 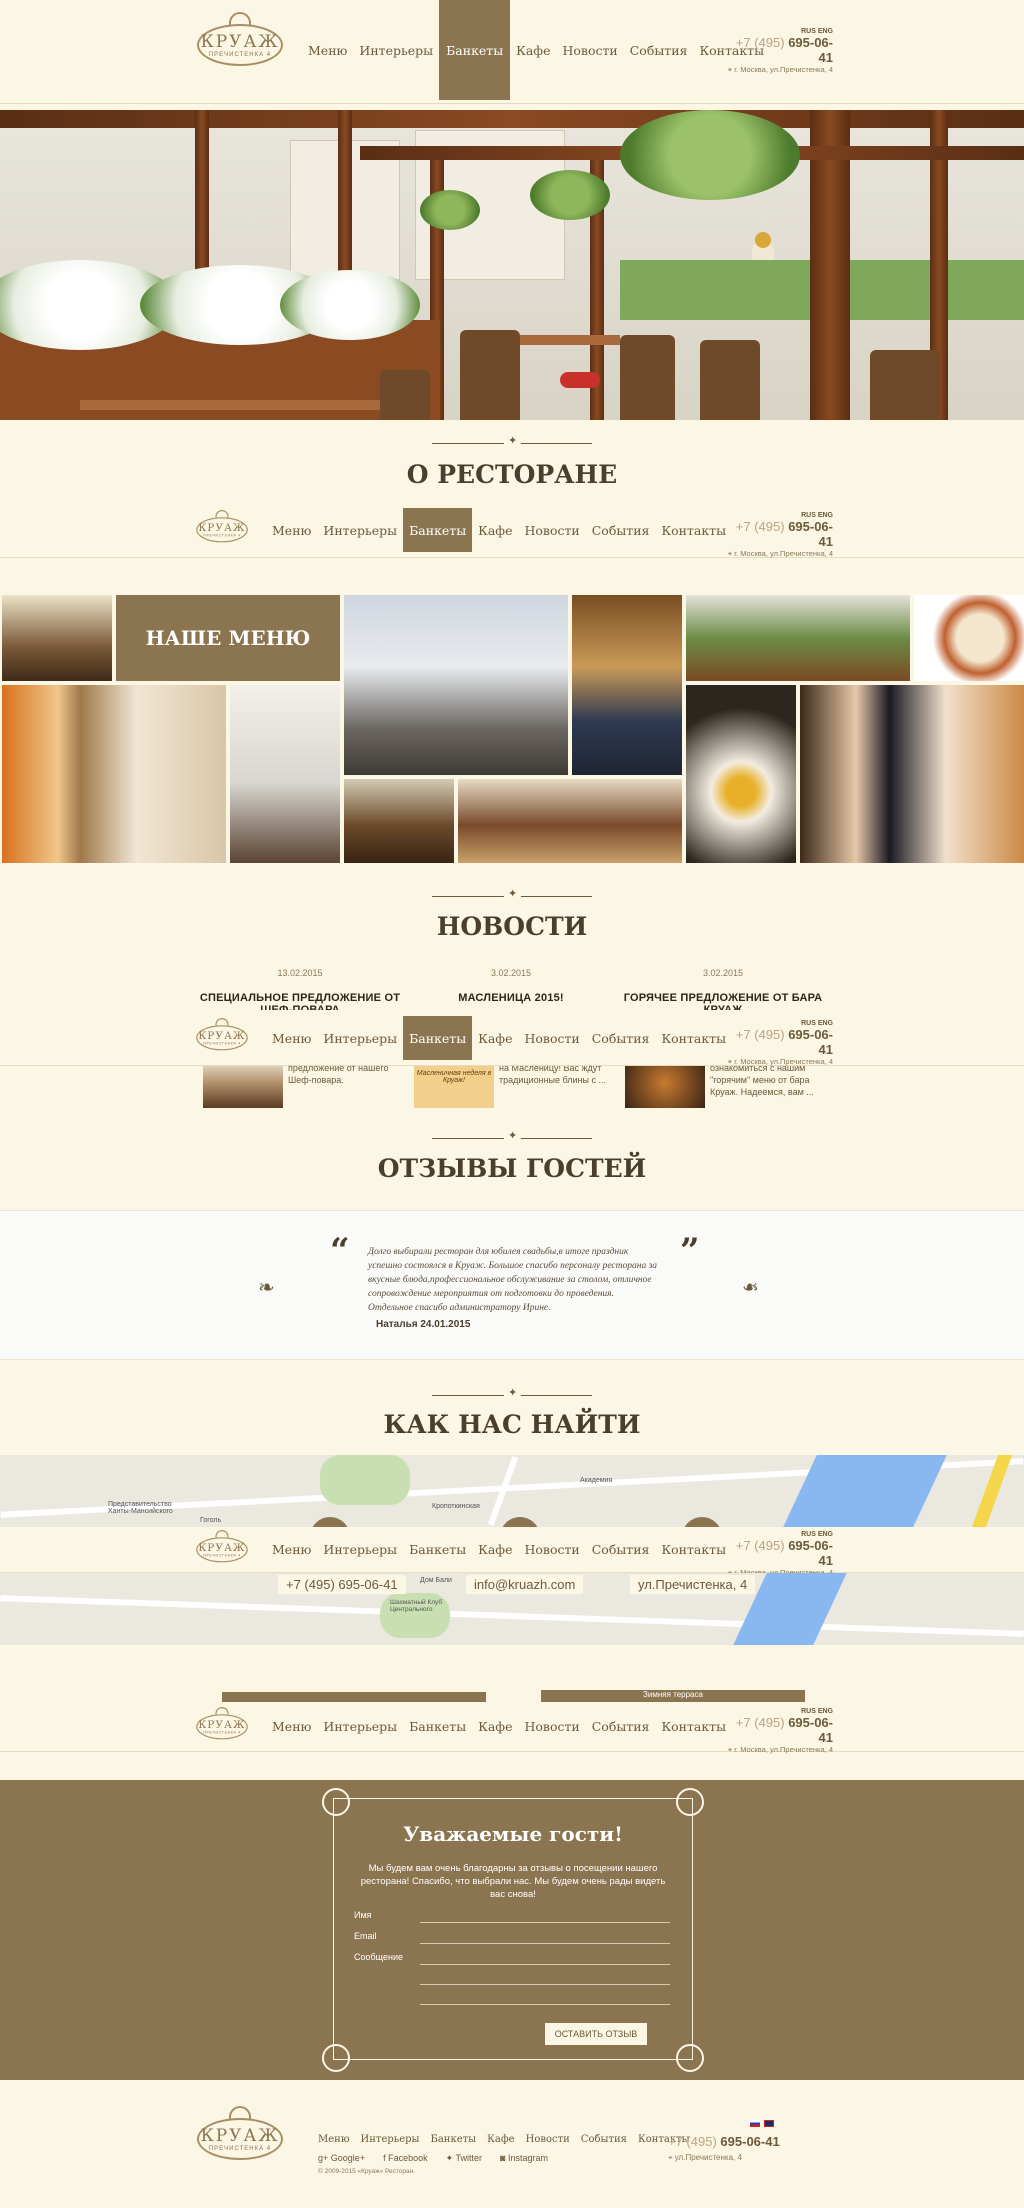 What do you see at coordinates (464, 2158) in the screenshot?
I see `twitter-link: ✦ Twitter` at bounding box center [464, 2158].